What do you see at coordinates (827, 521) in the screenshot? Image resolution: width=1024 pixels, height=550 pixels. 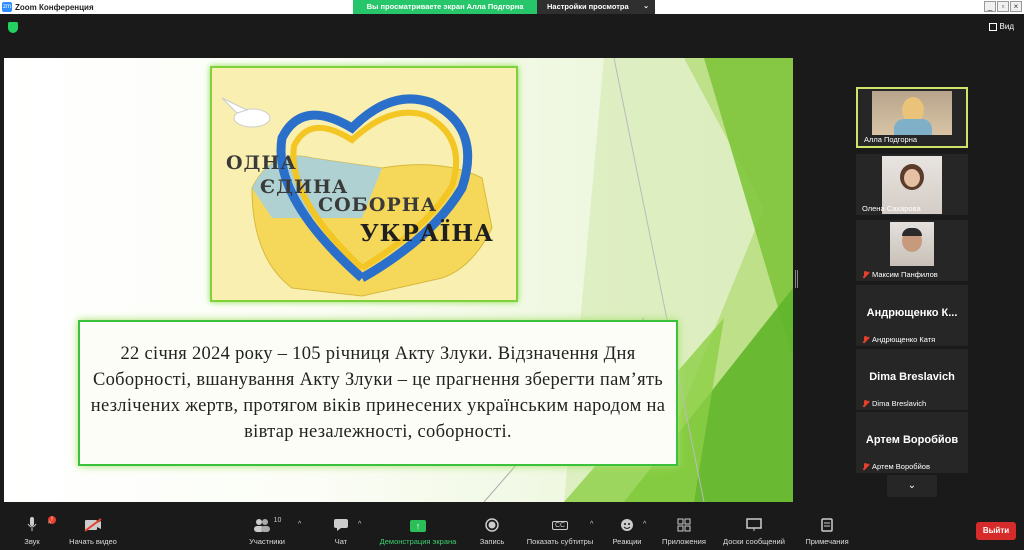 I see `notes-icon` at bounding box center [827, 521].